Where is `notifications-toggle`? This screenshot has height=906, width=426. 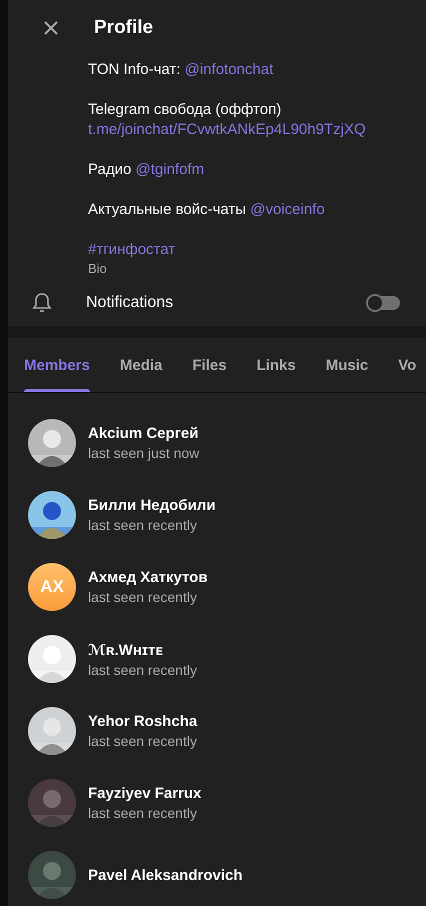
notifications-toggle is located at coordinates (384, 303).